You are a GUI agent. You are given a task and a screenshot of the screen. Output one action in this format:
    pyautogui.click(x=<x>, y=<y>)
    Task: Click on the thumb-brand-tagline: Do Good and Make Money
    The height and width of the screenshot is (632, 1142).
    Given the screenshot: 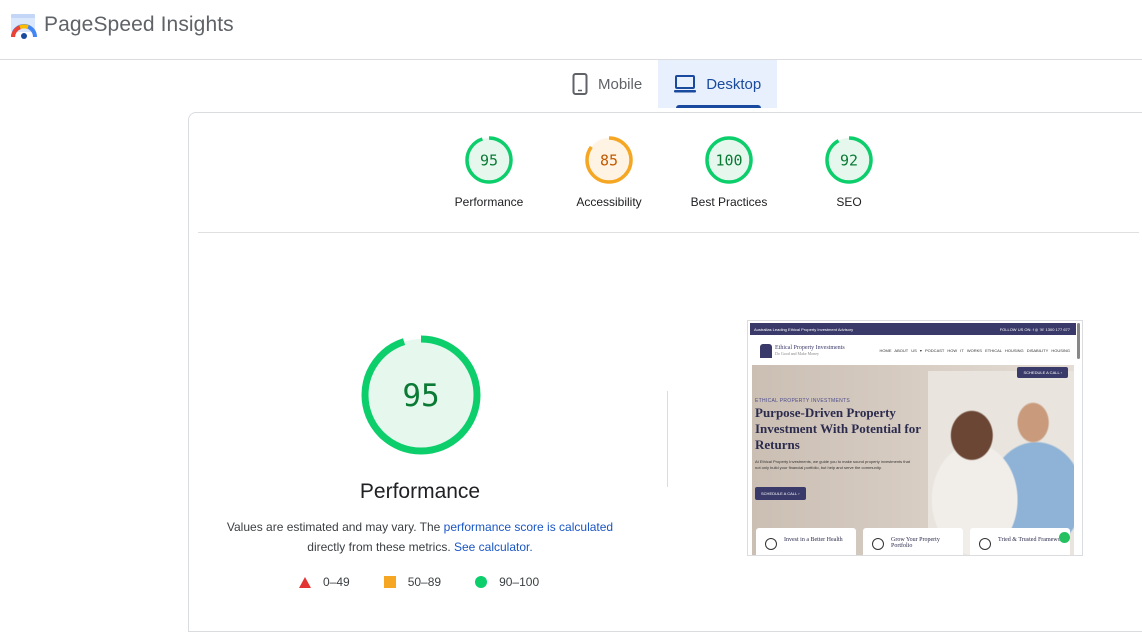 What is the action you would take?
    pyautogui.click(x=797, y=353)
    